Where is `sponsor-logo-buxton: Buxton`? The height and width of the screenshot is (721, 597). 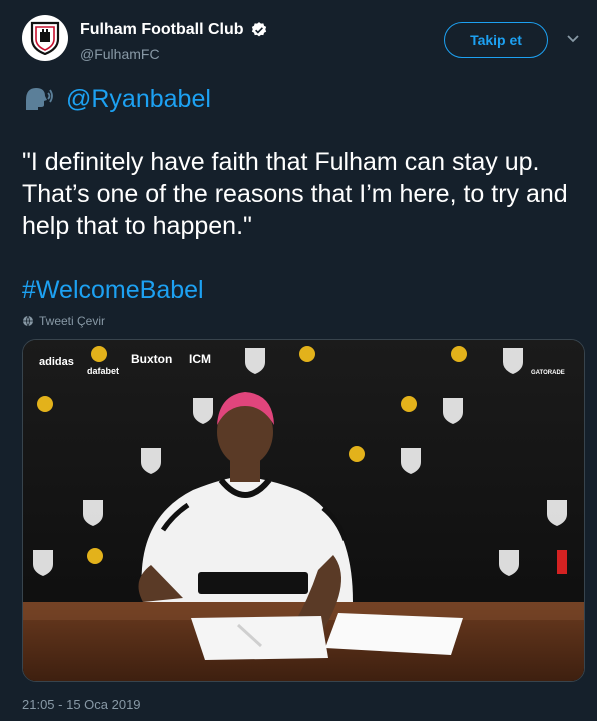 sponsor-logo-buxton: Buxton is located at coordinates (152, 359).